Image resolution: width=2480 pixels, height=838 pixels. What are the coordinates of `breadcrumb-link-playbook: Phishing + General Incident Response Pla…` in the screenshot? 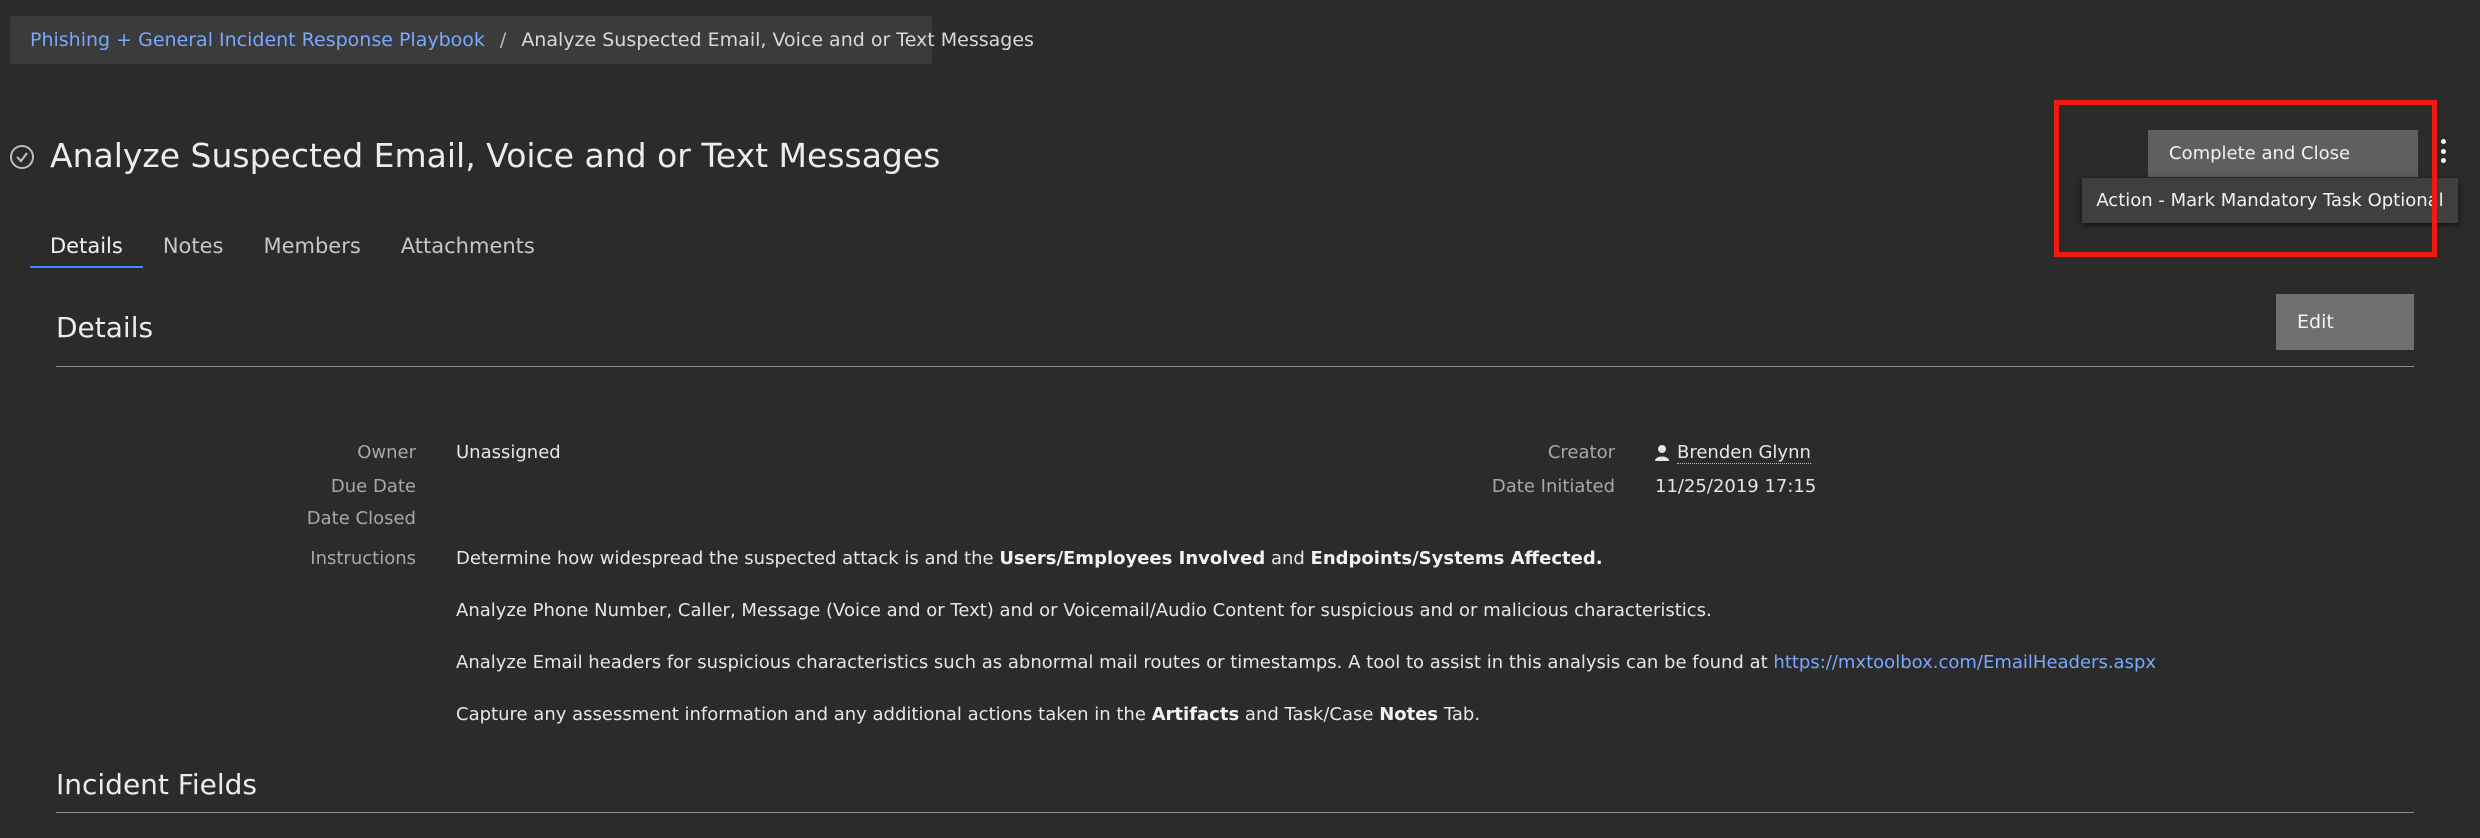 It's located at (257, 40).